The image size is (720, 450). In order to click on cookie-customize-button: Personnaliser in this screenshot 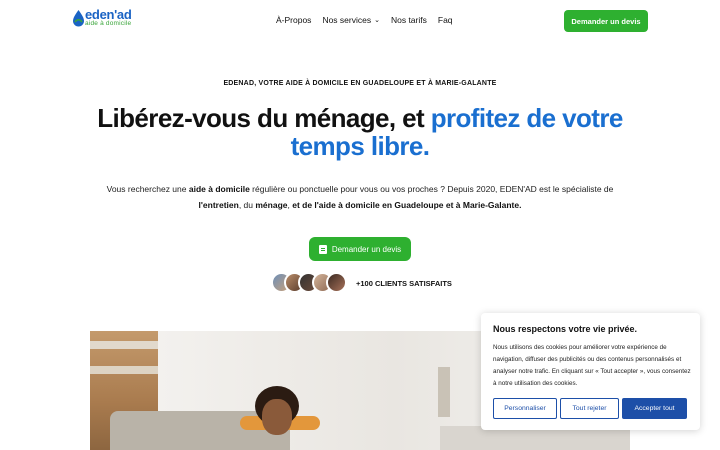, I will do `click(525, 408)`.